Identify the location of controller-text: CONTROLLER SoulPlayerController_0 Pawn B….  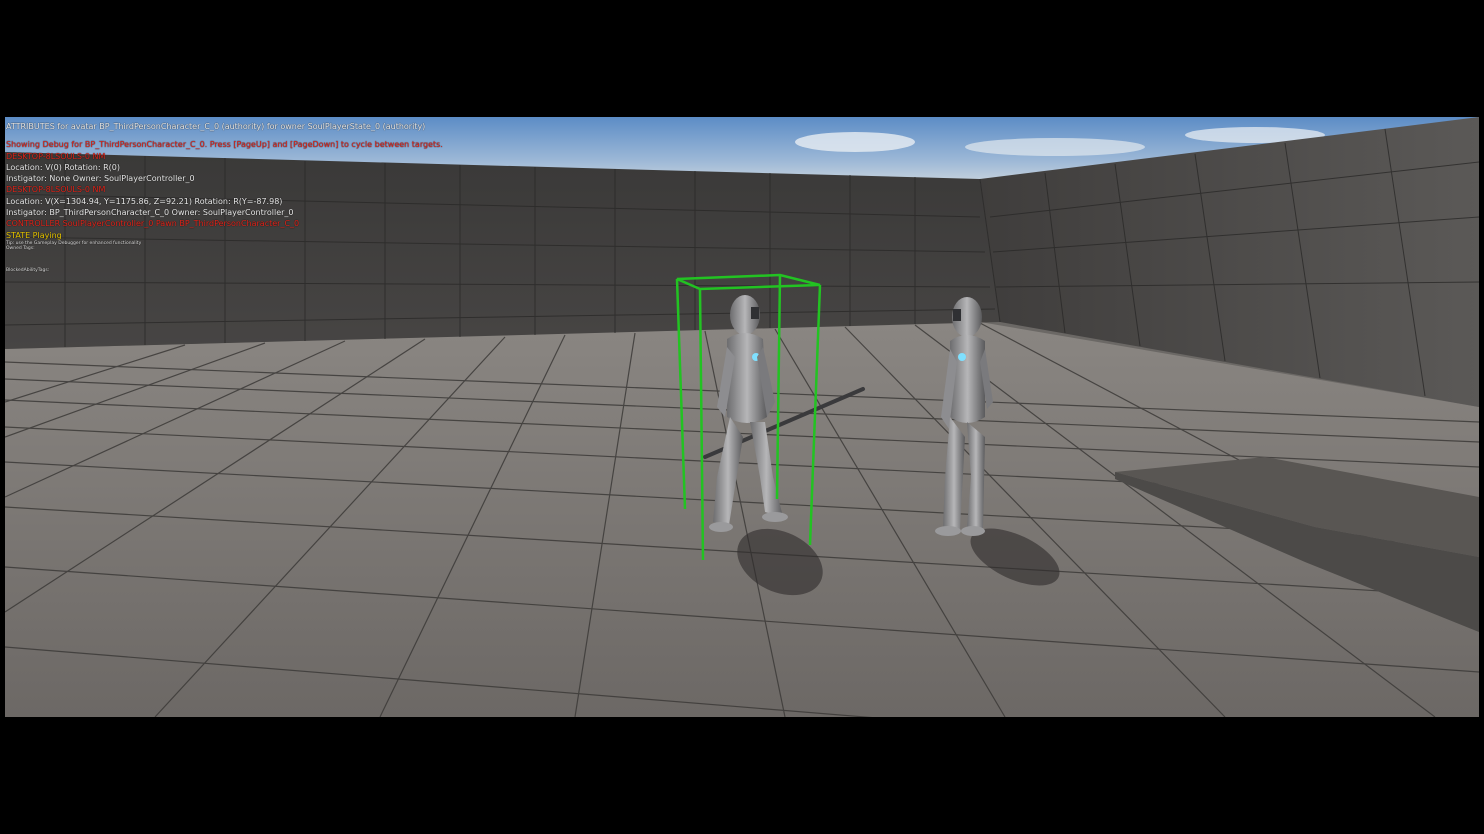
(153, 224).